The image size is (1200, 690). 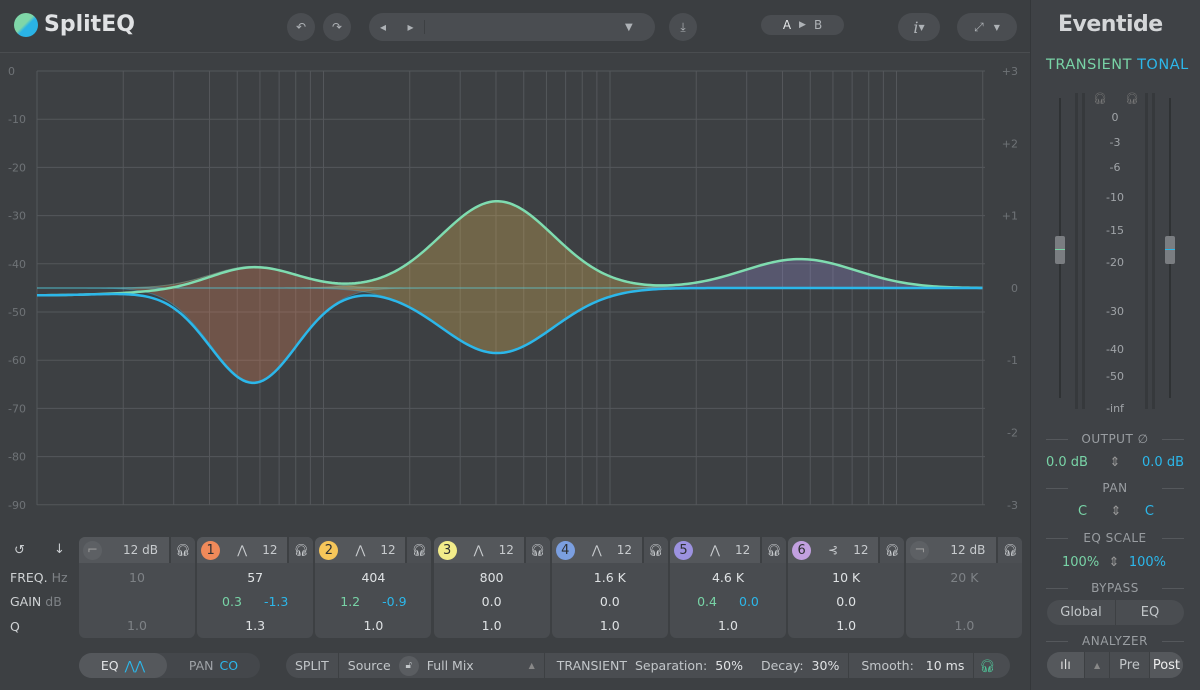 I want to click on smooth-value: 10 ms, so click(x=945, y=665).